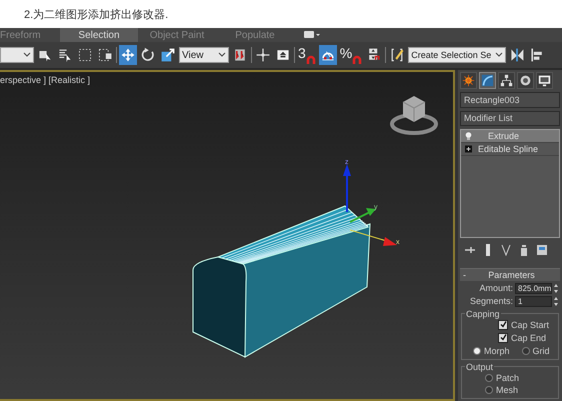  I want to click on view-cube-icon, so click(414, 115).